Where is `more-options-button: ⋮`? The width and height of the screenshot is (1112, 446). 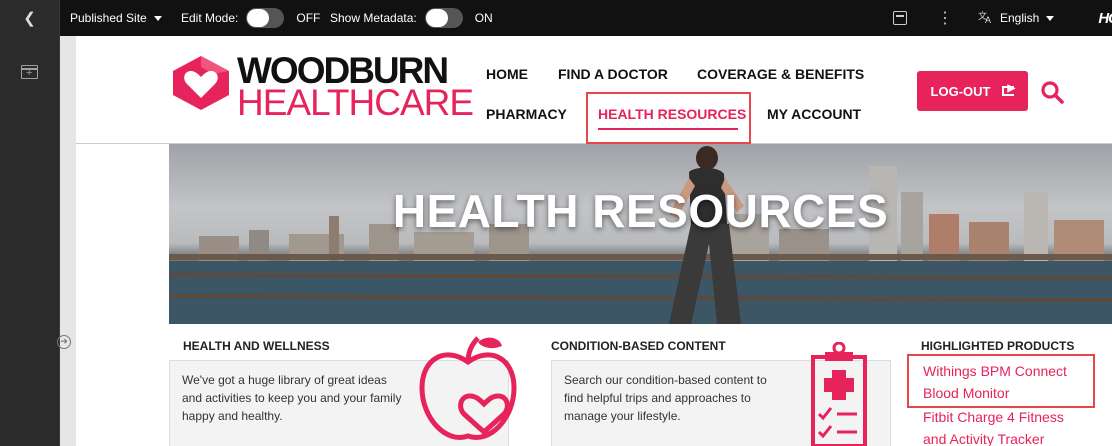 more-options-button: ⋮ is located at coordinates (945, 18).